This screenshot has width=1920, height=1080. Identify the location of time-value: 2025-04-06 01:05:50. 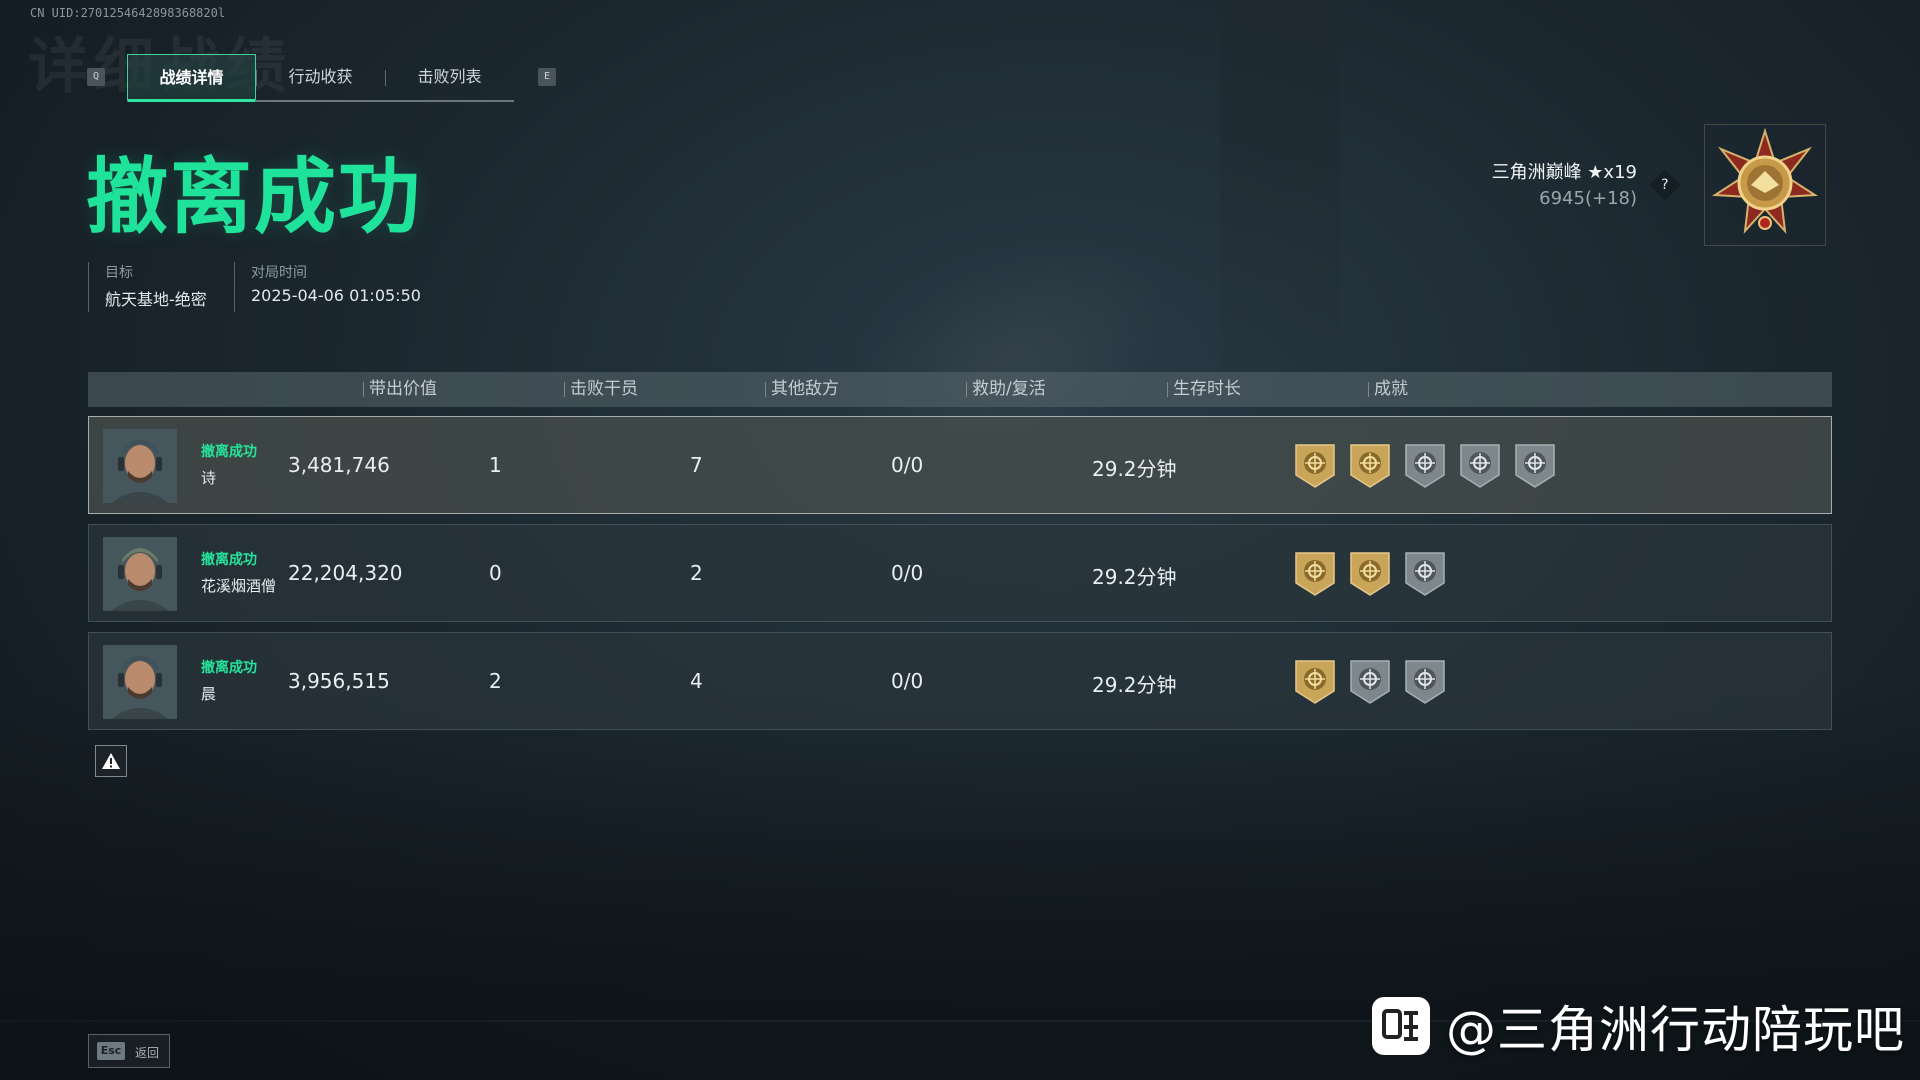
(336, 295).